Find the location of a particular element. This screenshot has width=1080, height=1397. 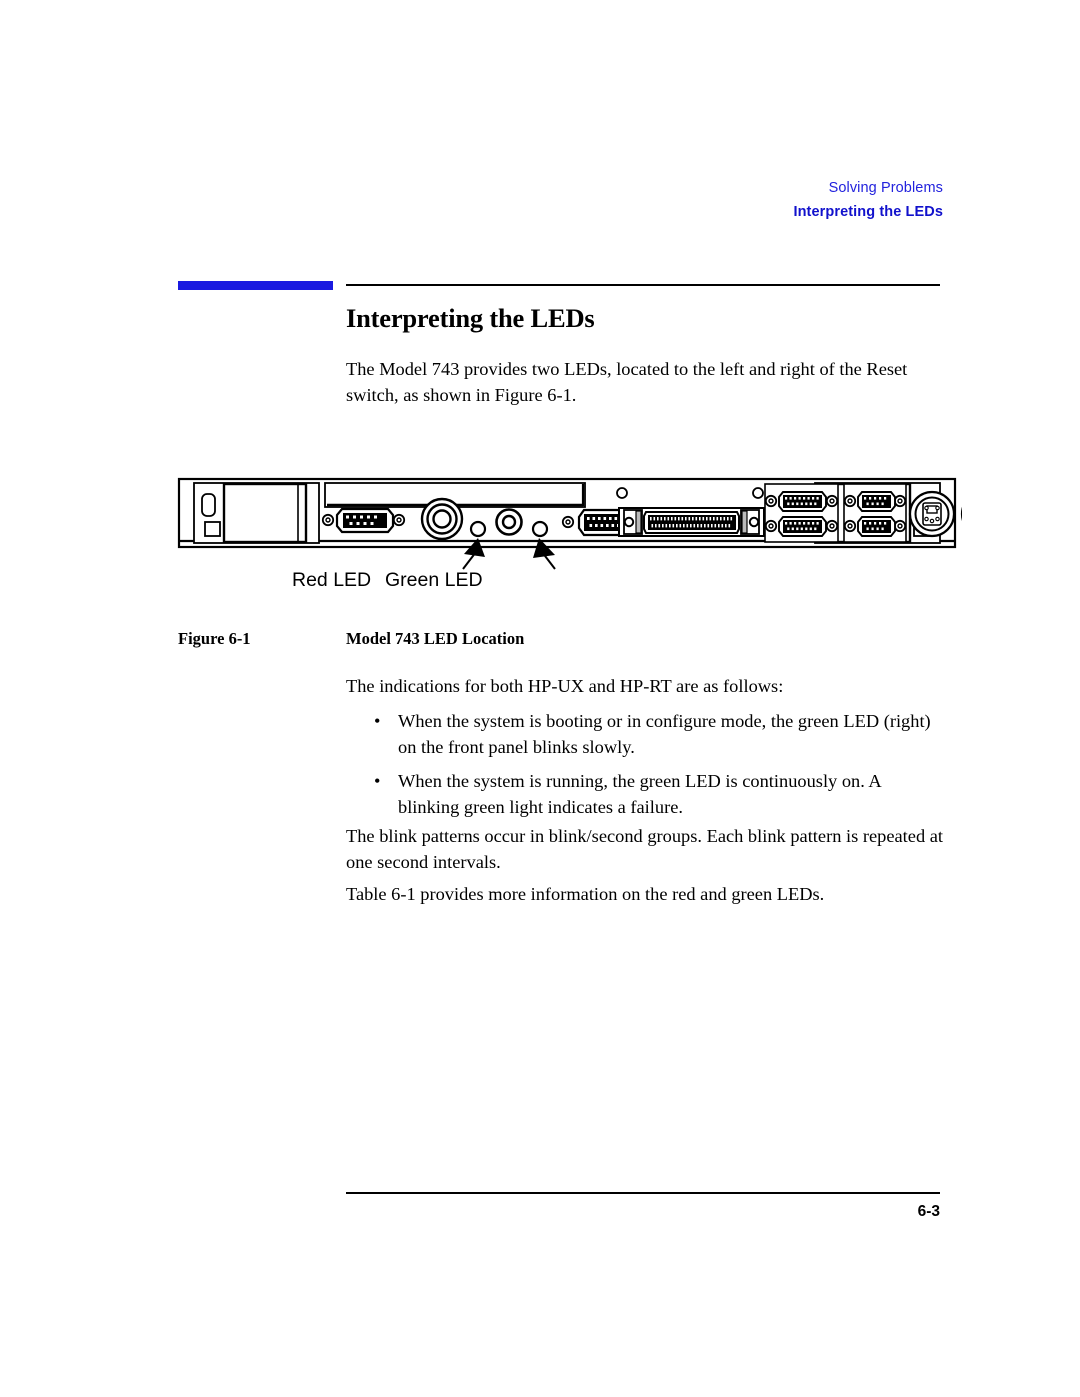

figure-caption-label: Figure 6-1 is located at coordinates (214, 638).